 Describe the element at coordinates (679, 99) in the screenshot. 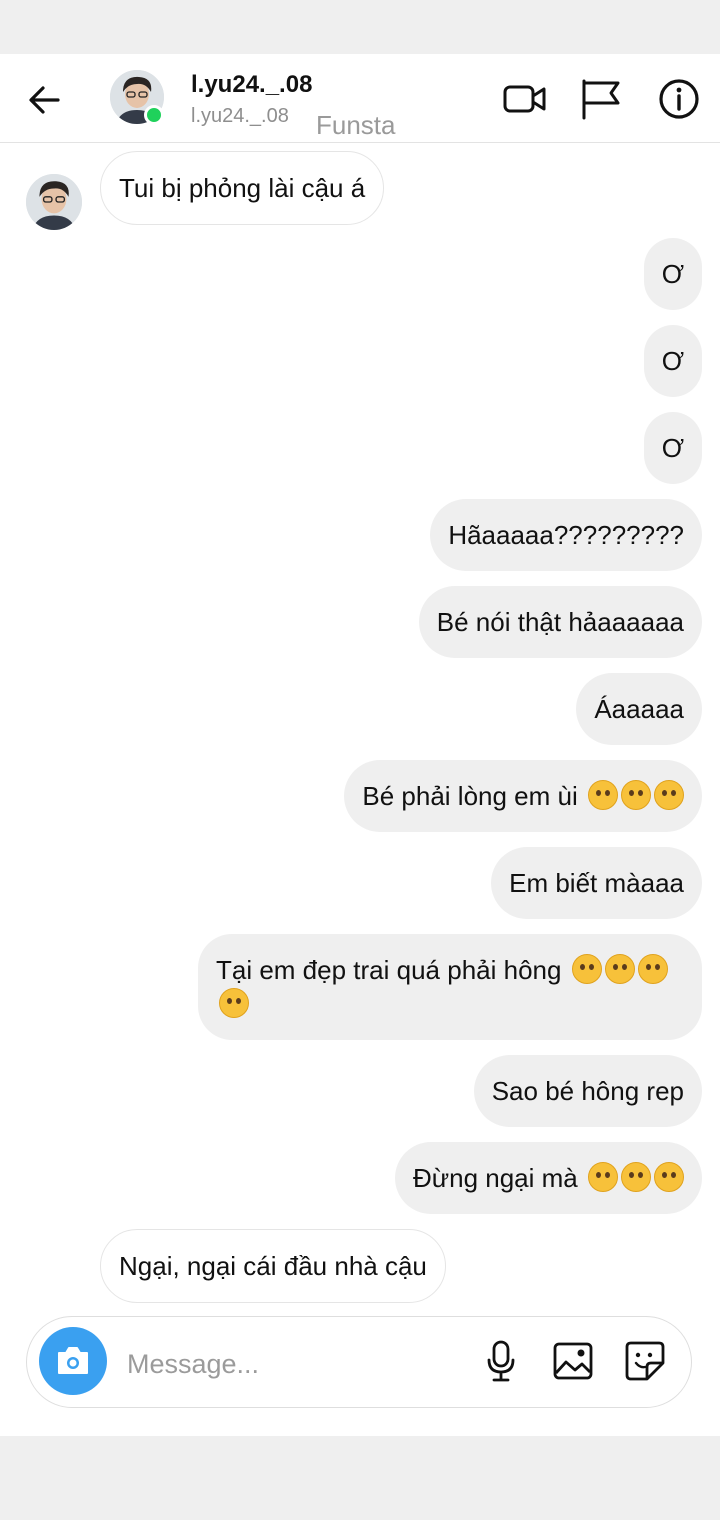

I see `info-icon` at that location.